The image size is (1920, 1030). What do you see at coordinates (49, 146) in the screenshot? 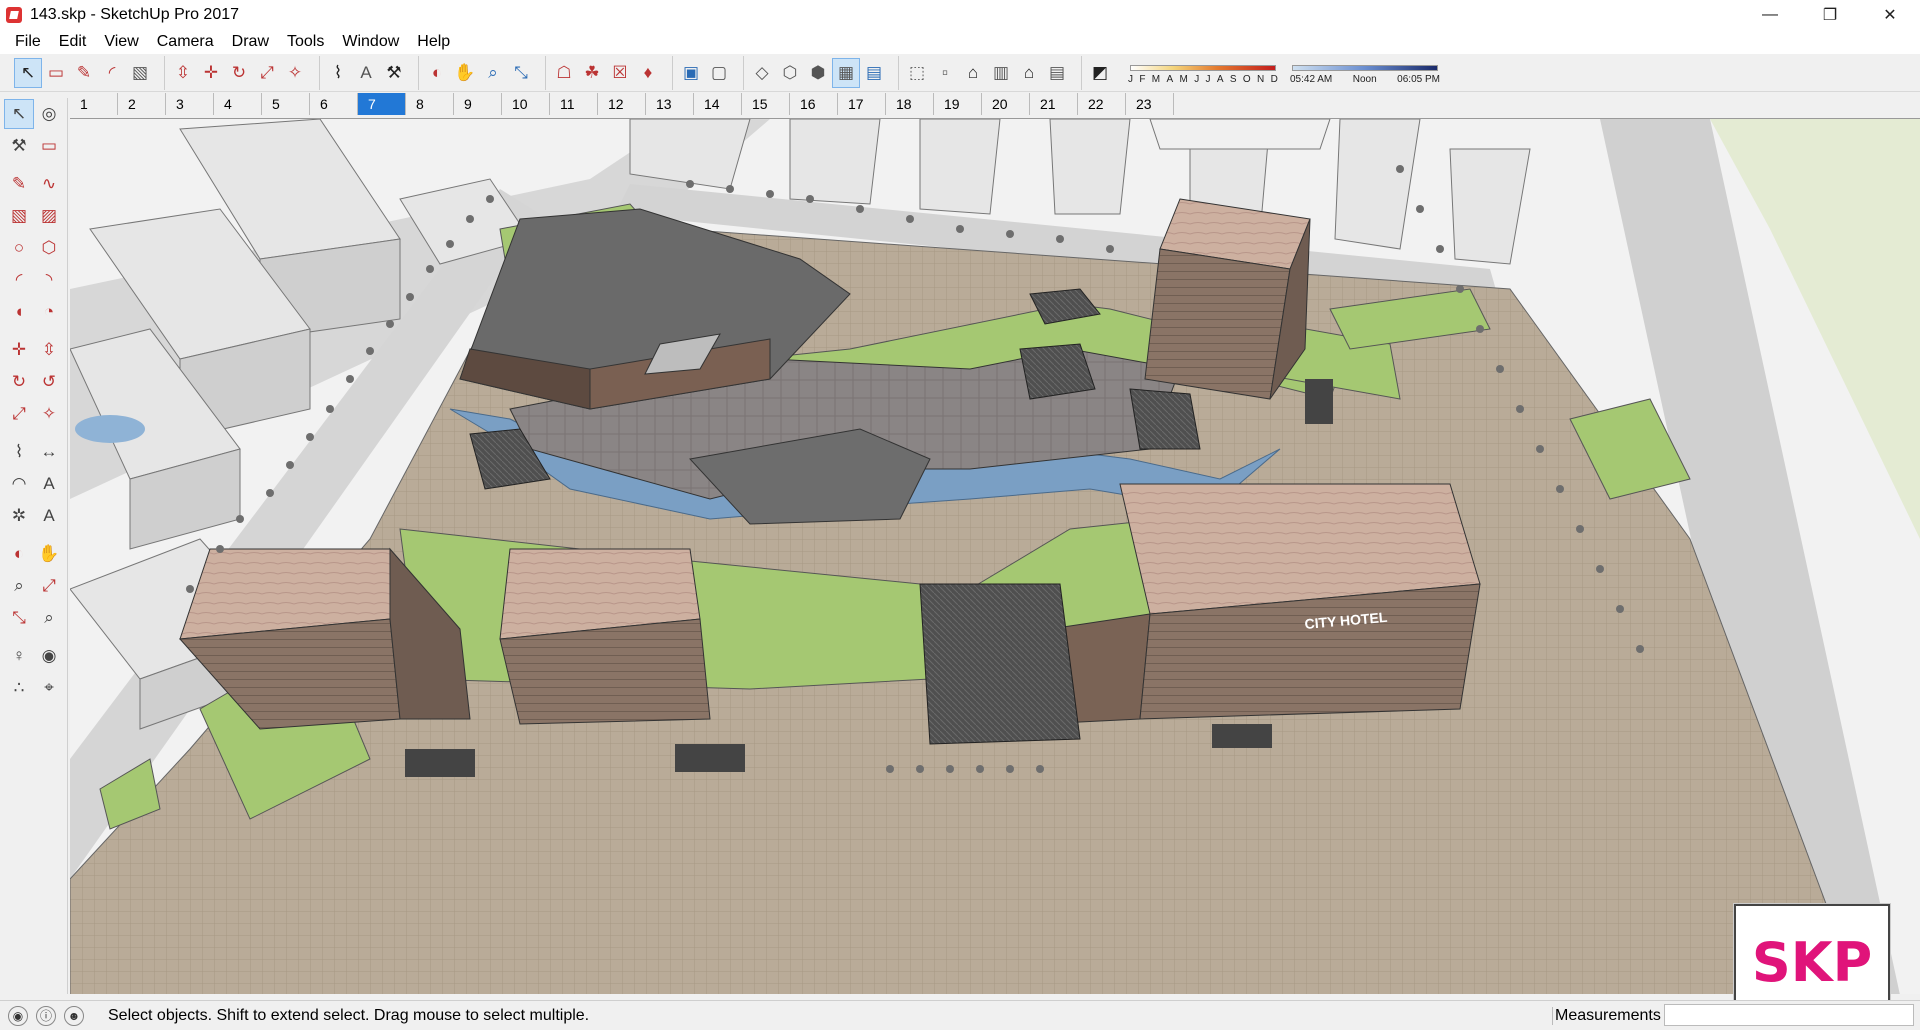
I see `eraser-icon: ▭` at bounding box center [49, 146].